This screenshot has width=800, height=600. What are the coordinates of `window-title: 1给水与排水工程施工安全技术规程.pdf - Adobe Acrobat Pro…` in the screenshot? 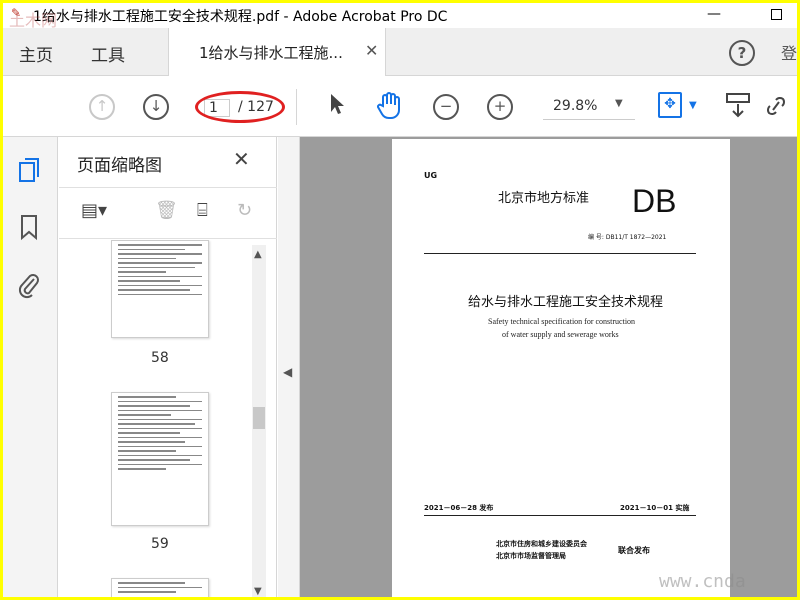 It's located at (240, 17).